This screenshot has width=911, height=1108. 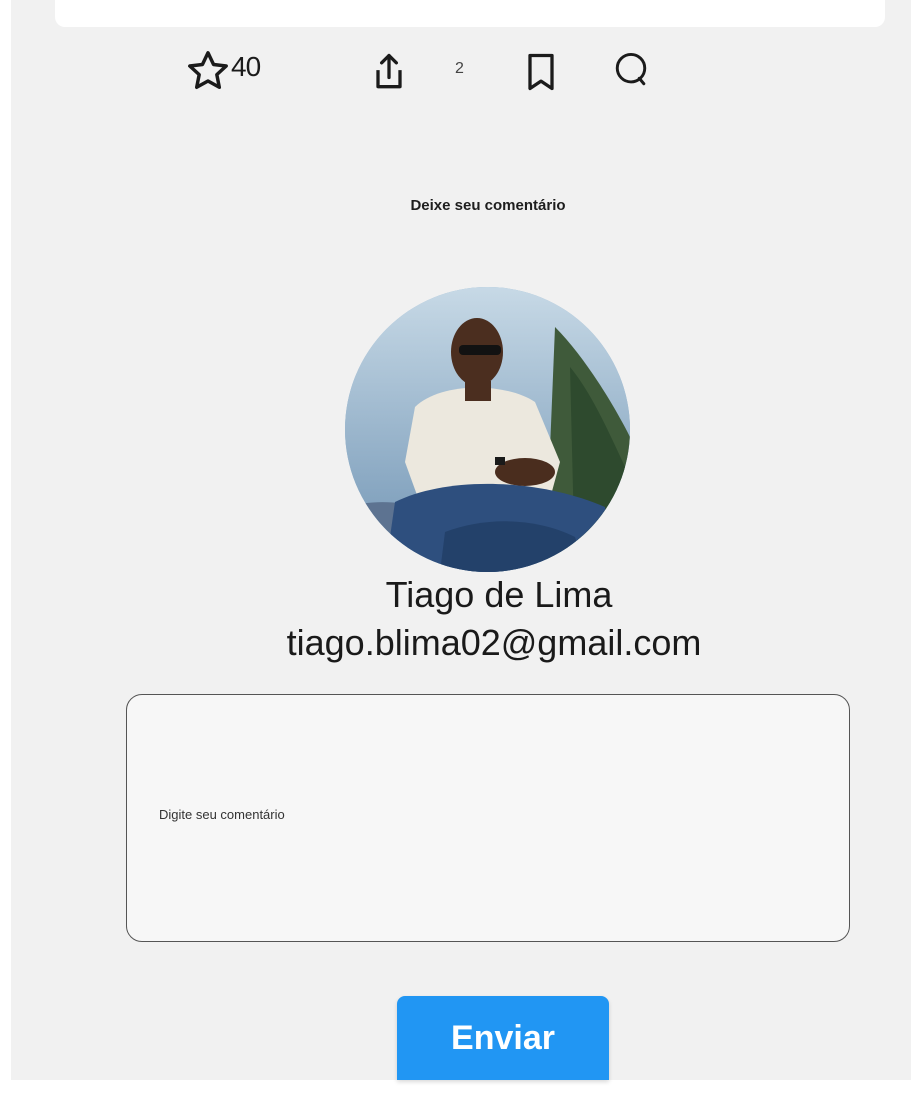 I want to click on user-email: tiago.blima02@gmail.com, so click(x=494, y=642).